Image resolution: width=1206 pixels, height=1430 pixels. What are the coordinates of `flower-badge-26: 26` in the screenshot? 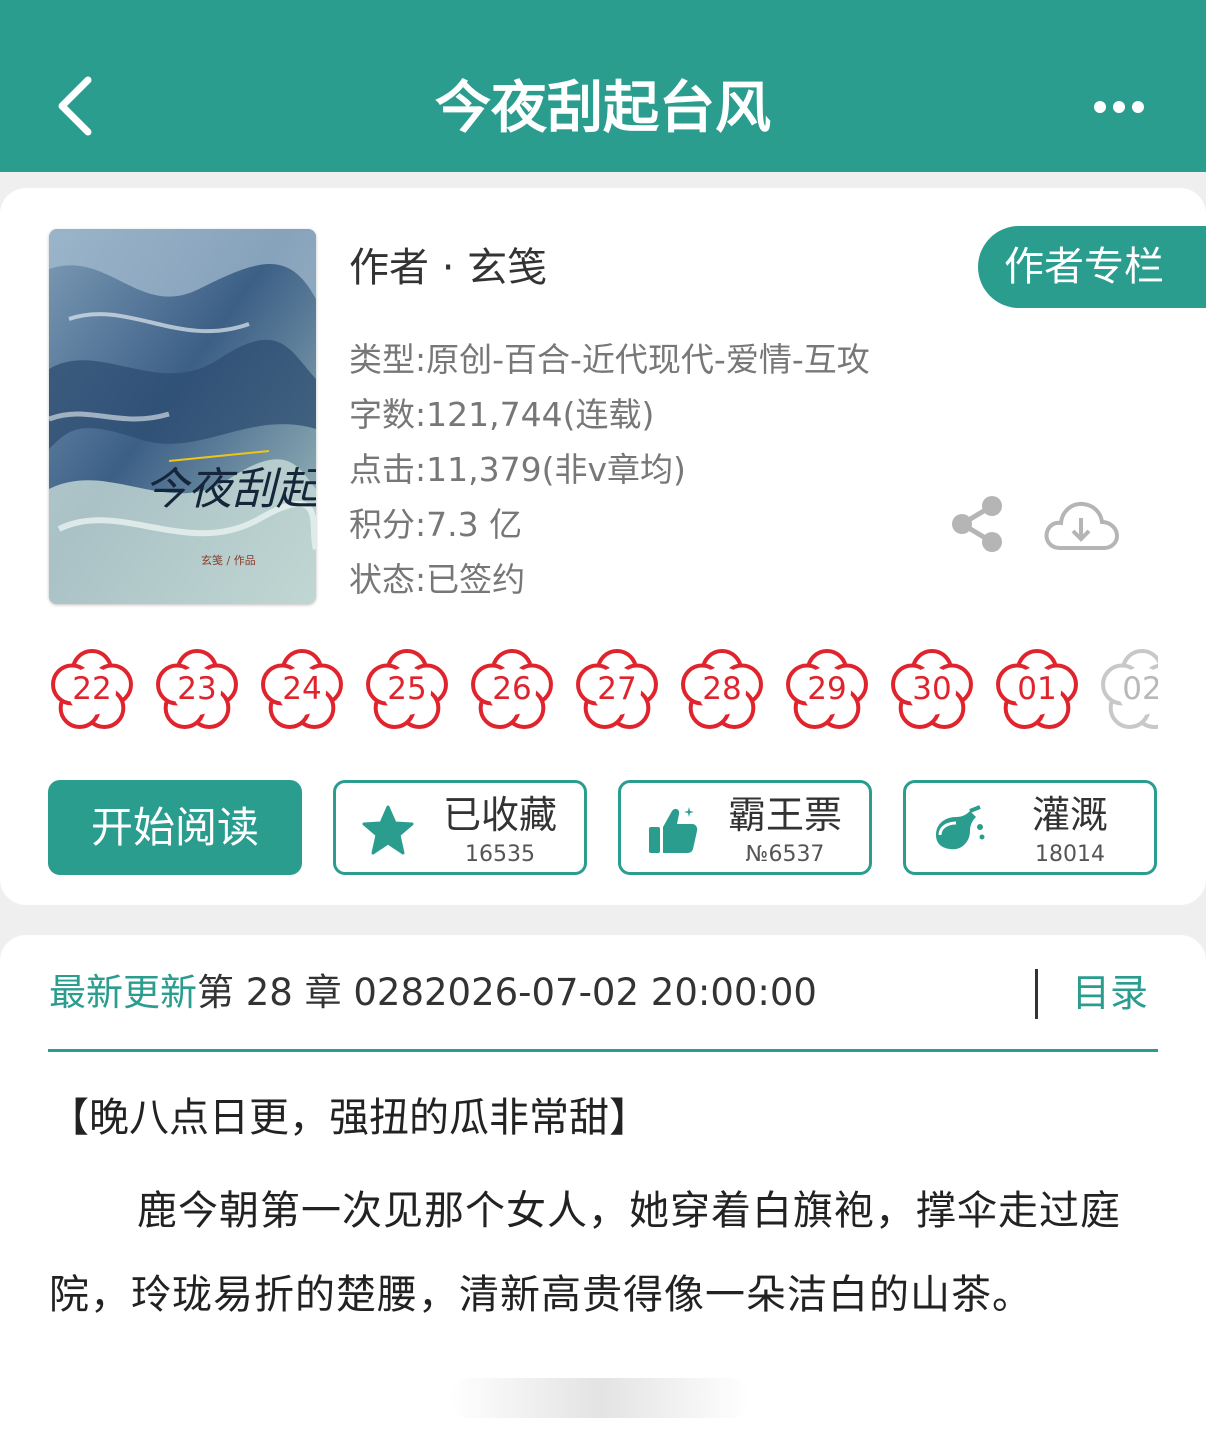 It's located at (512, 689).